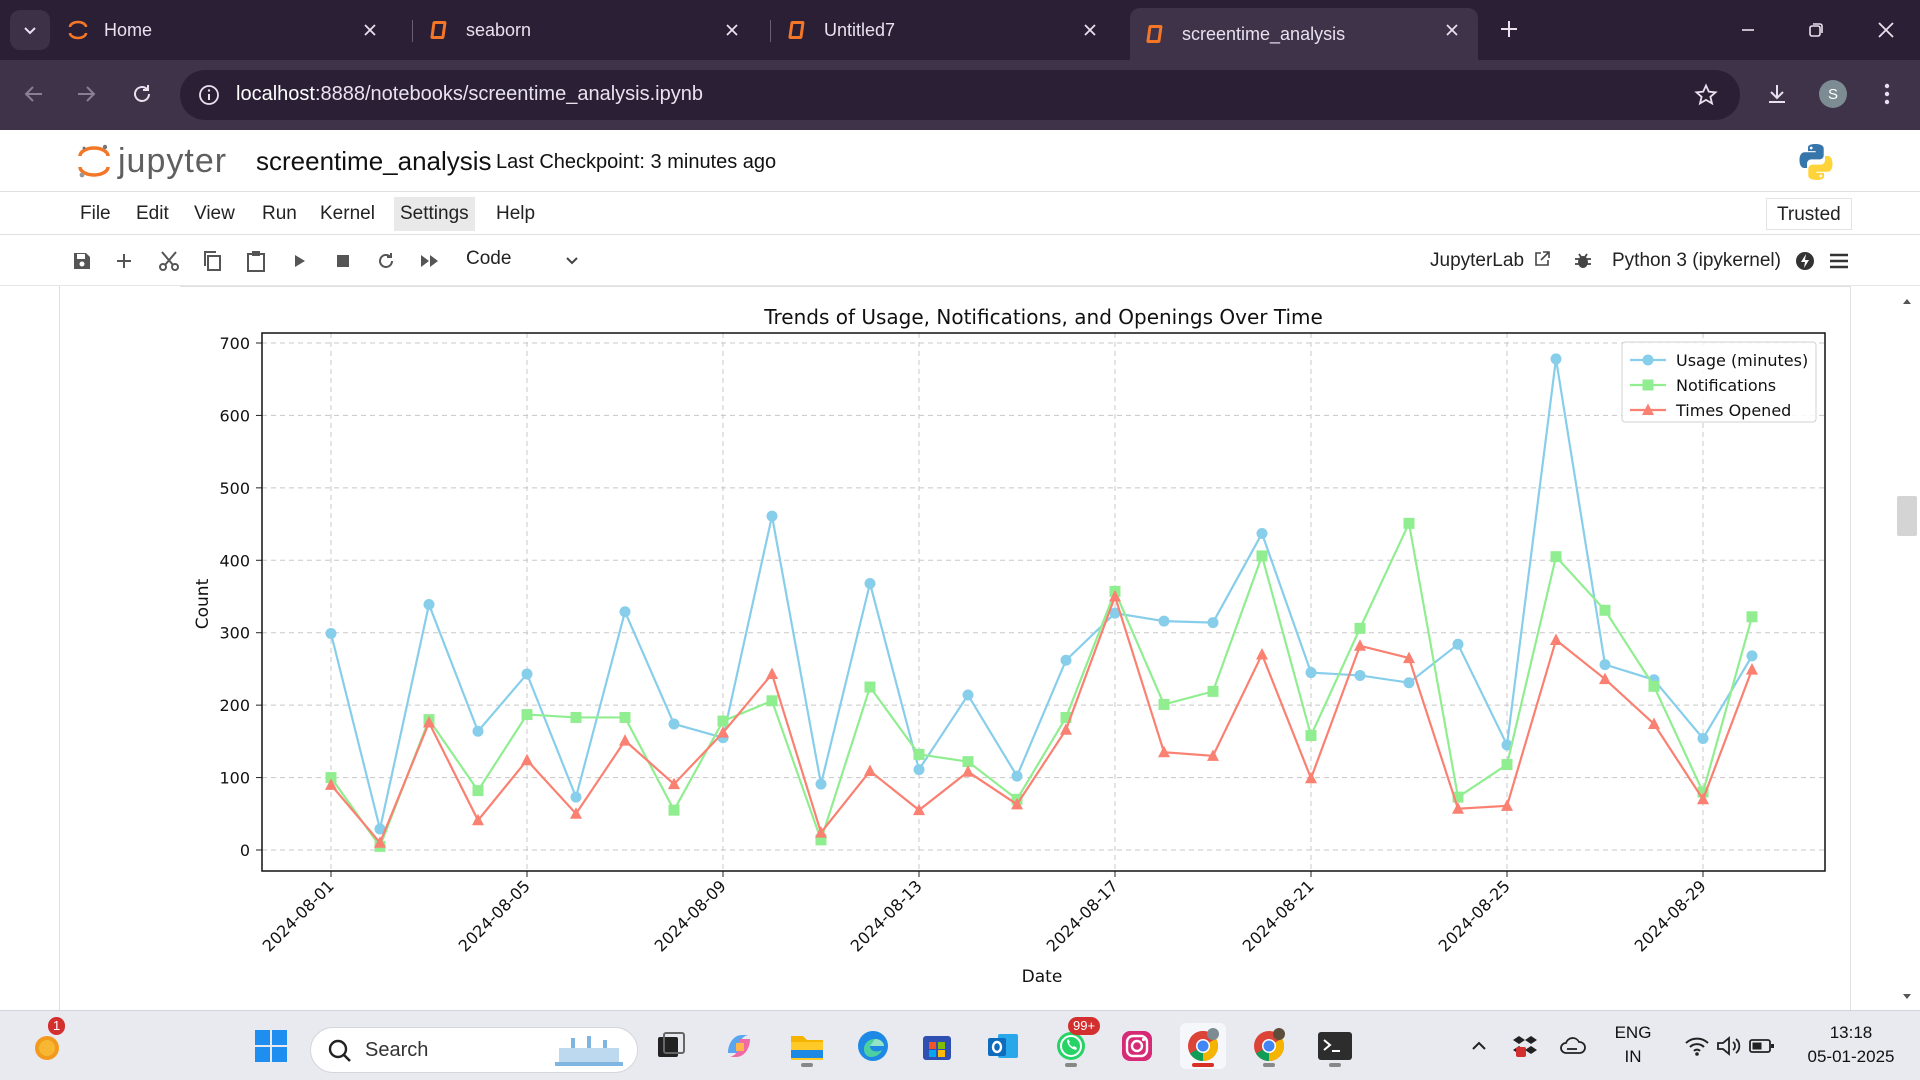 This screenshot has height=1080, width=1920. What do you see at coordinates (951, 30) in the screenshot?
I see `tab-untitled7: Untitled7` at bounding box center [951, 30].